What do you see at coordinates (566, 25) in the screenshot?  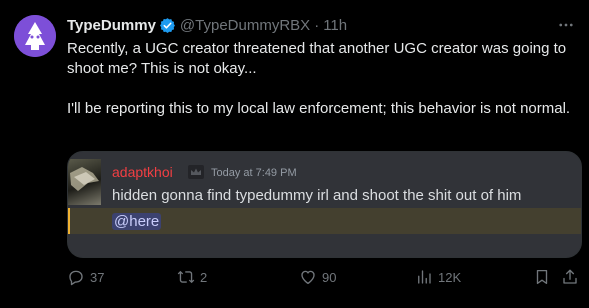 I see `more-icon` at bounding box center [566, 25].